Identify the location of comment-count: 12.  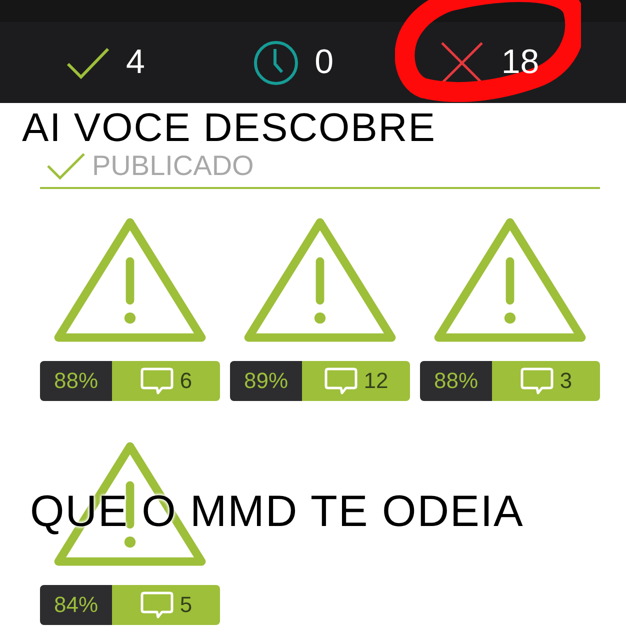
(376, 381).